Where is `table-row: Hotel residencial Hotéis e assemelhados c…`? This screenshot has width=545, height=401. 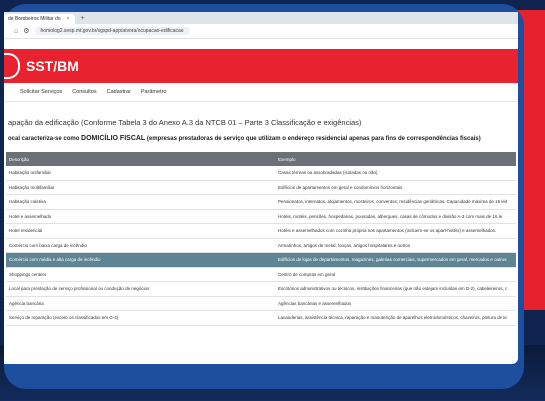 table-row: Hotel residencial Hotéis e assemelhados c… is located at coordinates (261, 231).